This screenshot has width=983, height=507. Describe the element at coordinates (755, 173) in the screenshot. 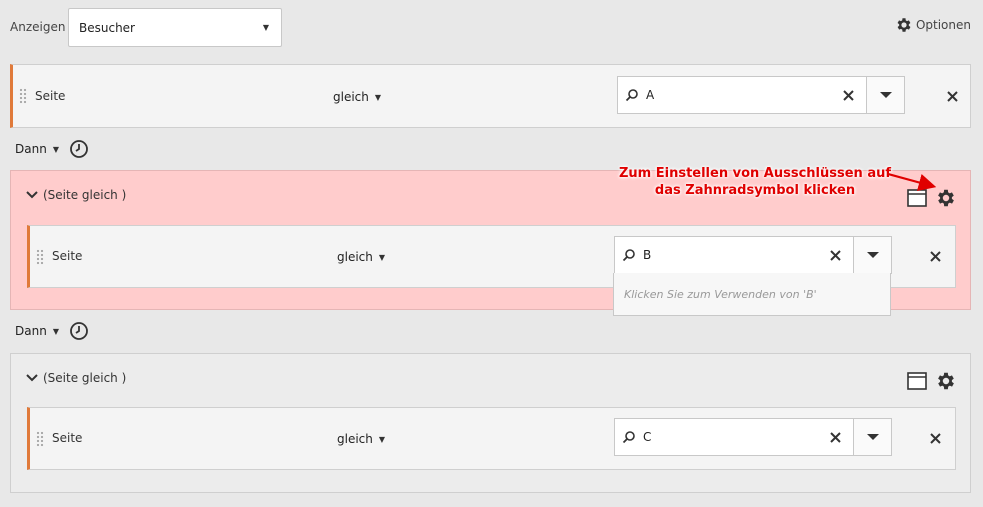

I see `annotation-line-1: Zum Einstellen von Ausschlüssen auf` at that location.